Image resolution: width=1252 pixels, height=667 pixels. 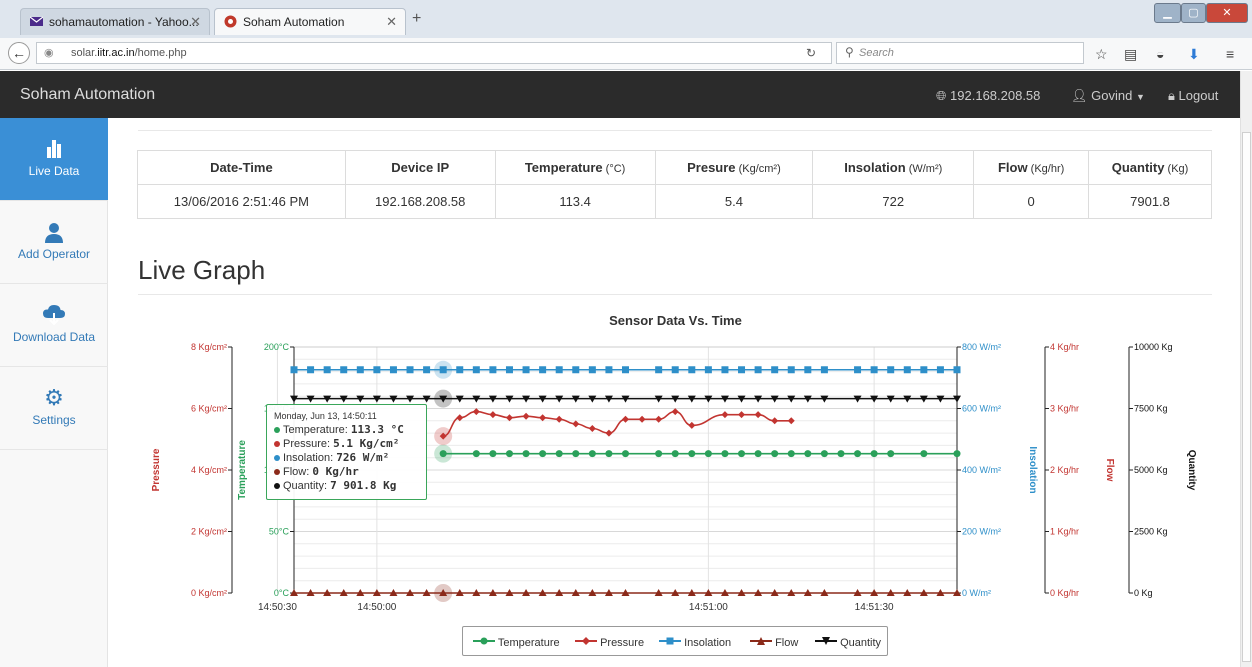 What do you see at coordinates (981, 347) in the screenshot?
I see `insolation-tick-label: 800 W/m²` at bounding box center [981, 347].